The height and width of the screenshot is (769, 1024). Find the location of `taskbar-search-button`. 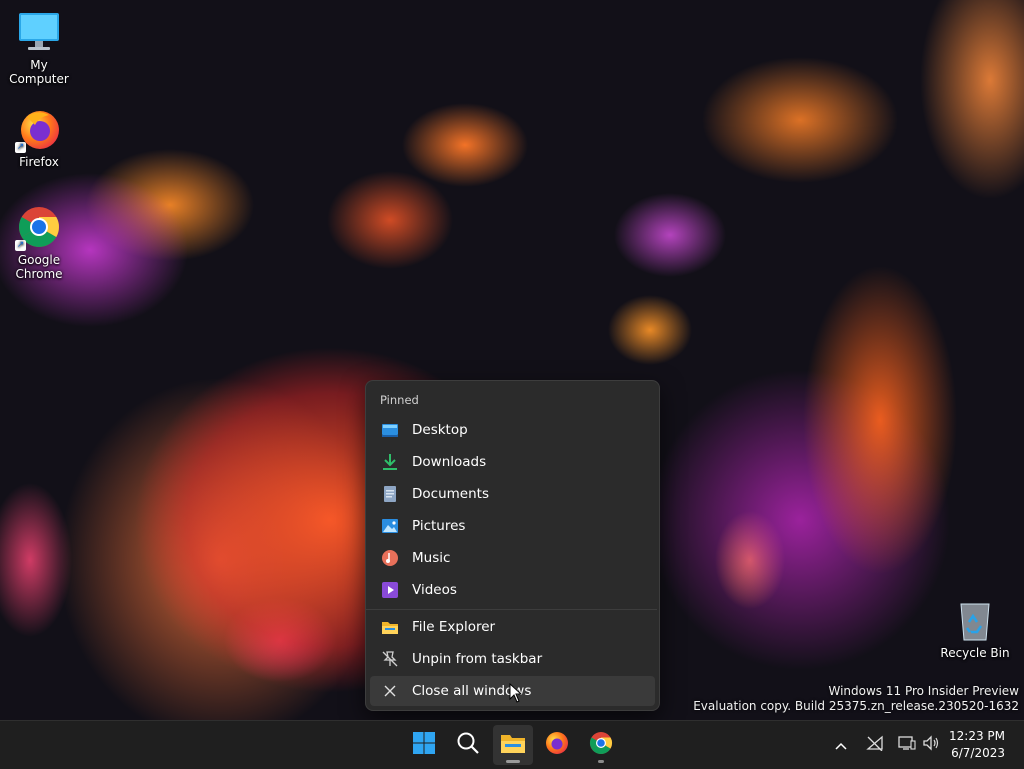

taskbar-search-button is located at coordinates (468, 745).